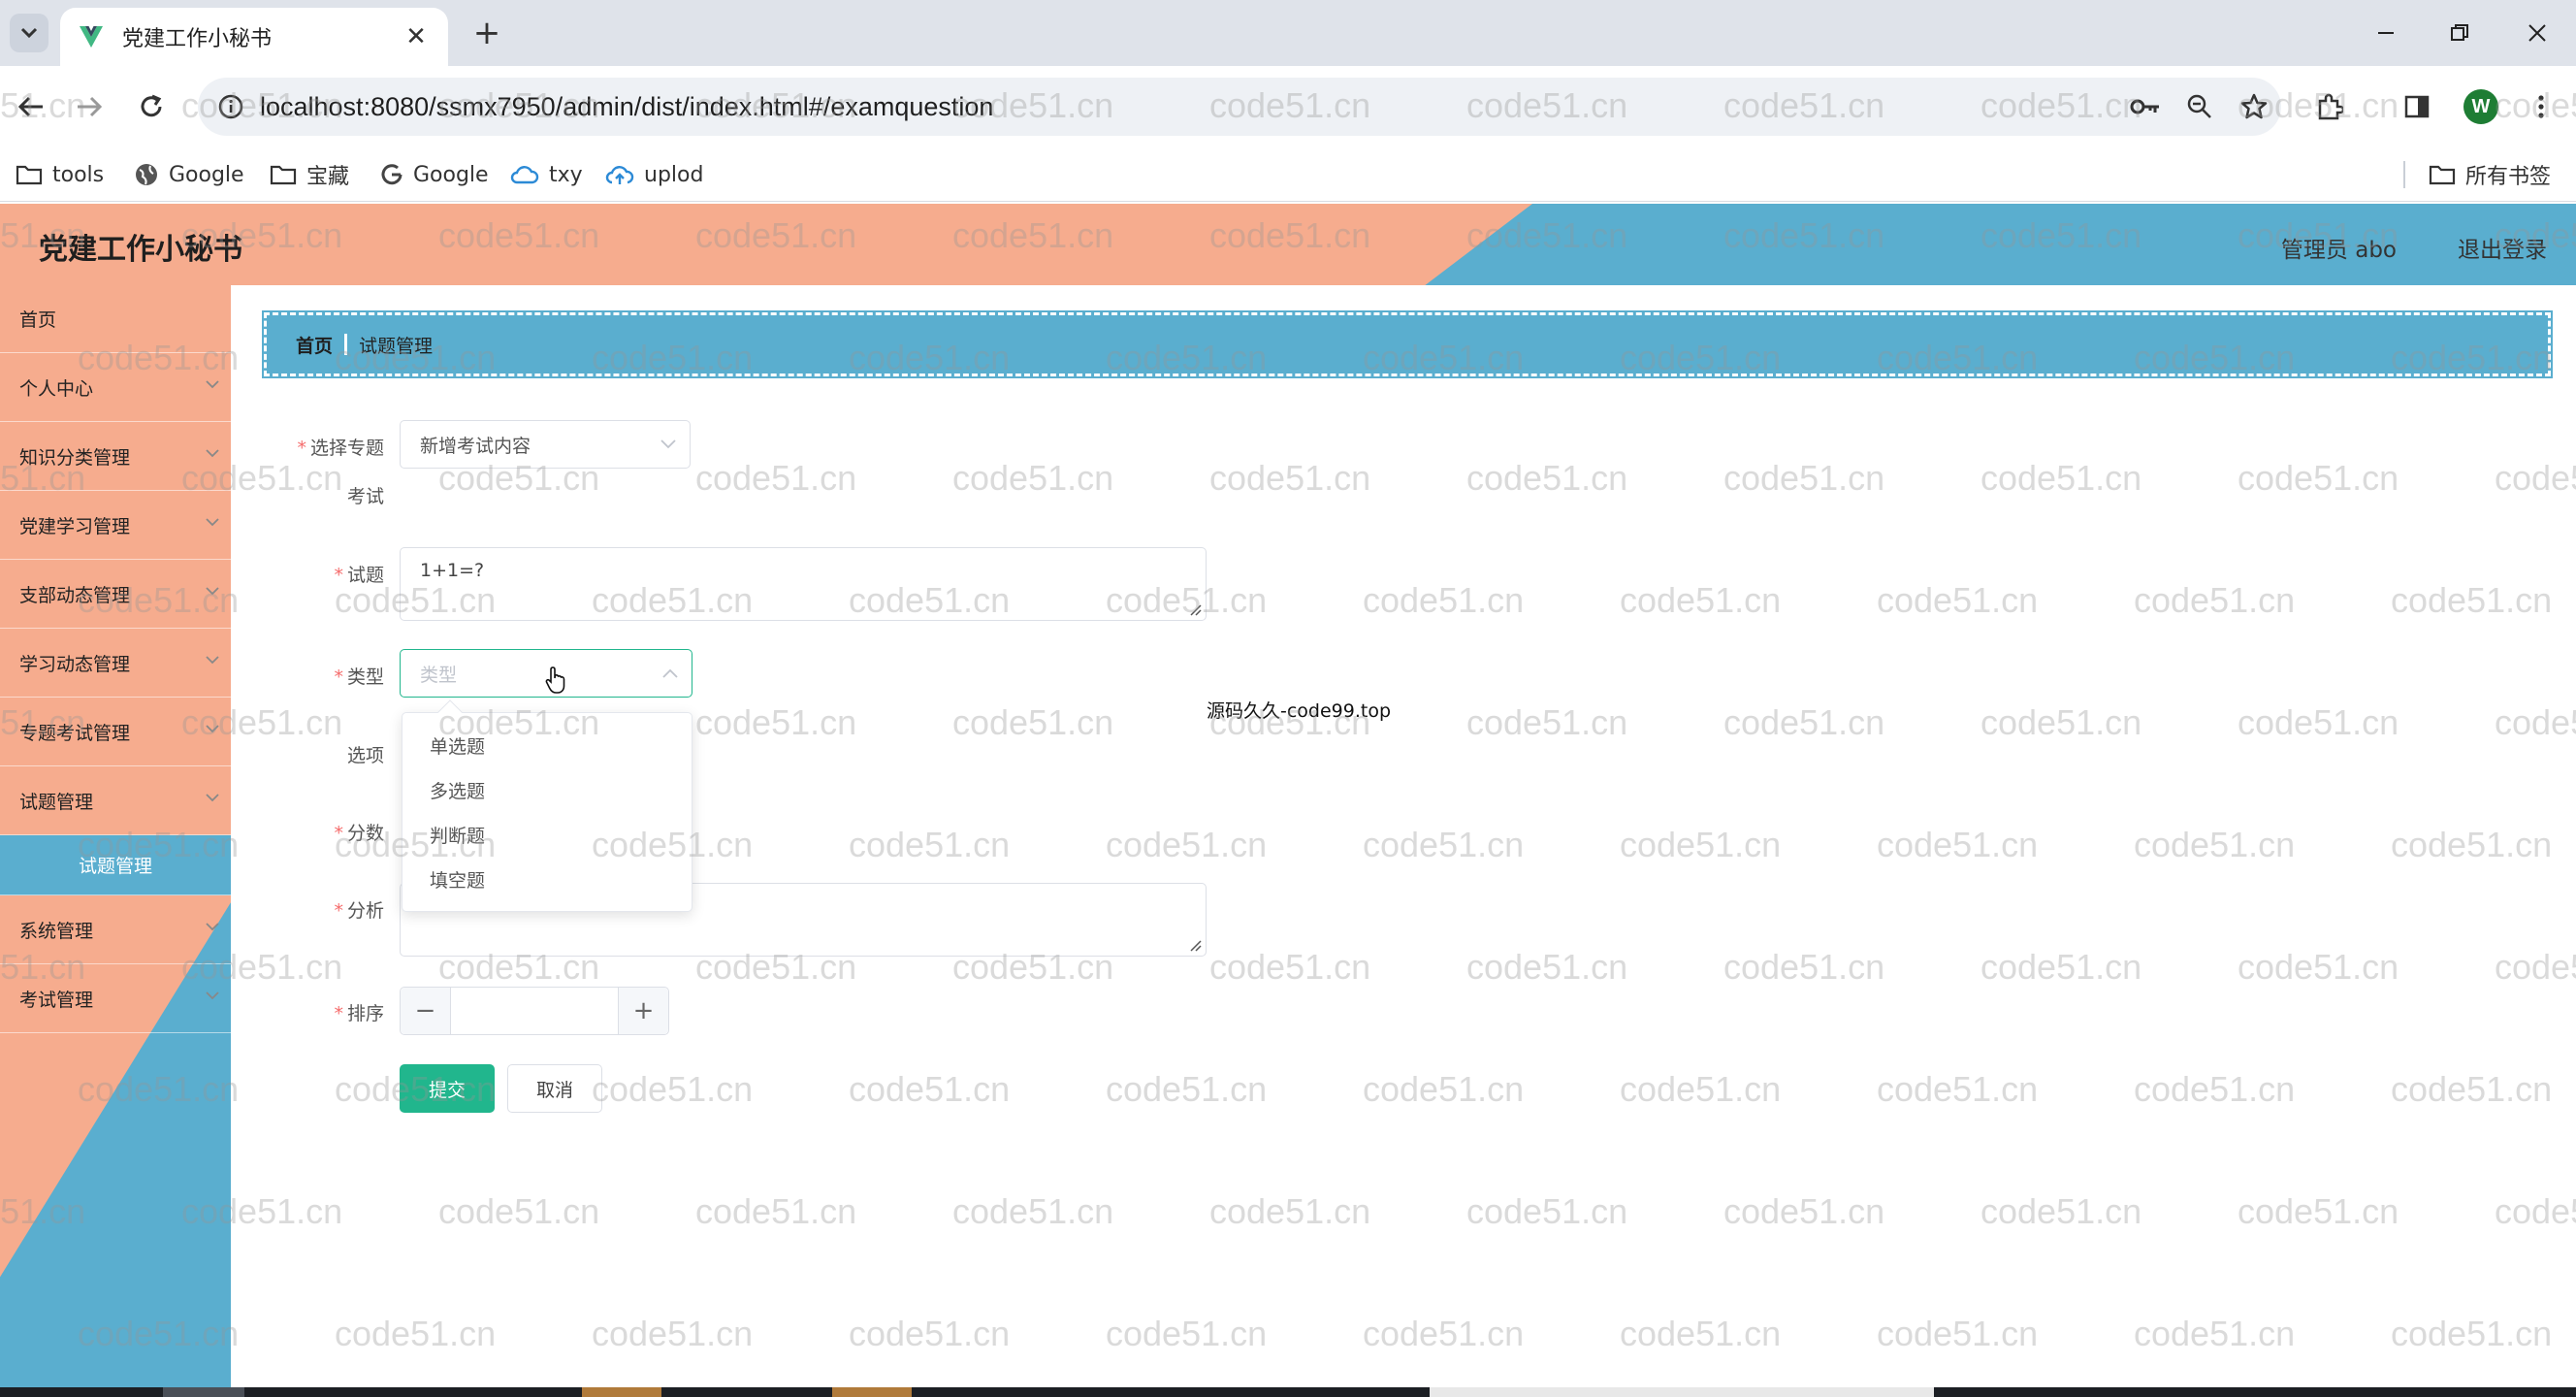 The width and height of the screenshot is (2576, 1397). I want to click on sidebar-item-branch-news: 支部动态管理, so click(115, 594).